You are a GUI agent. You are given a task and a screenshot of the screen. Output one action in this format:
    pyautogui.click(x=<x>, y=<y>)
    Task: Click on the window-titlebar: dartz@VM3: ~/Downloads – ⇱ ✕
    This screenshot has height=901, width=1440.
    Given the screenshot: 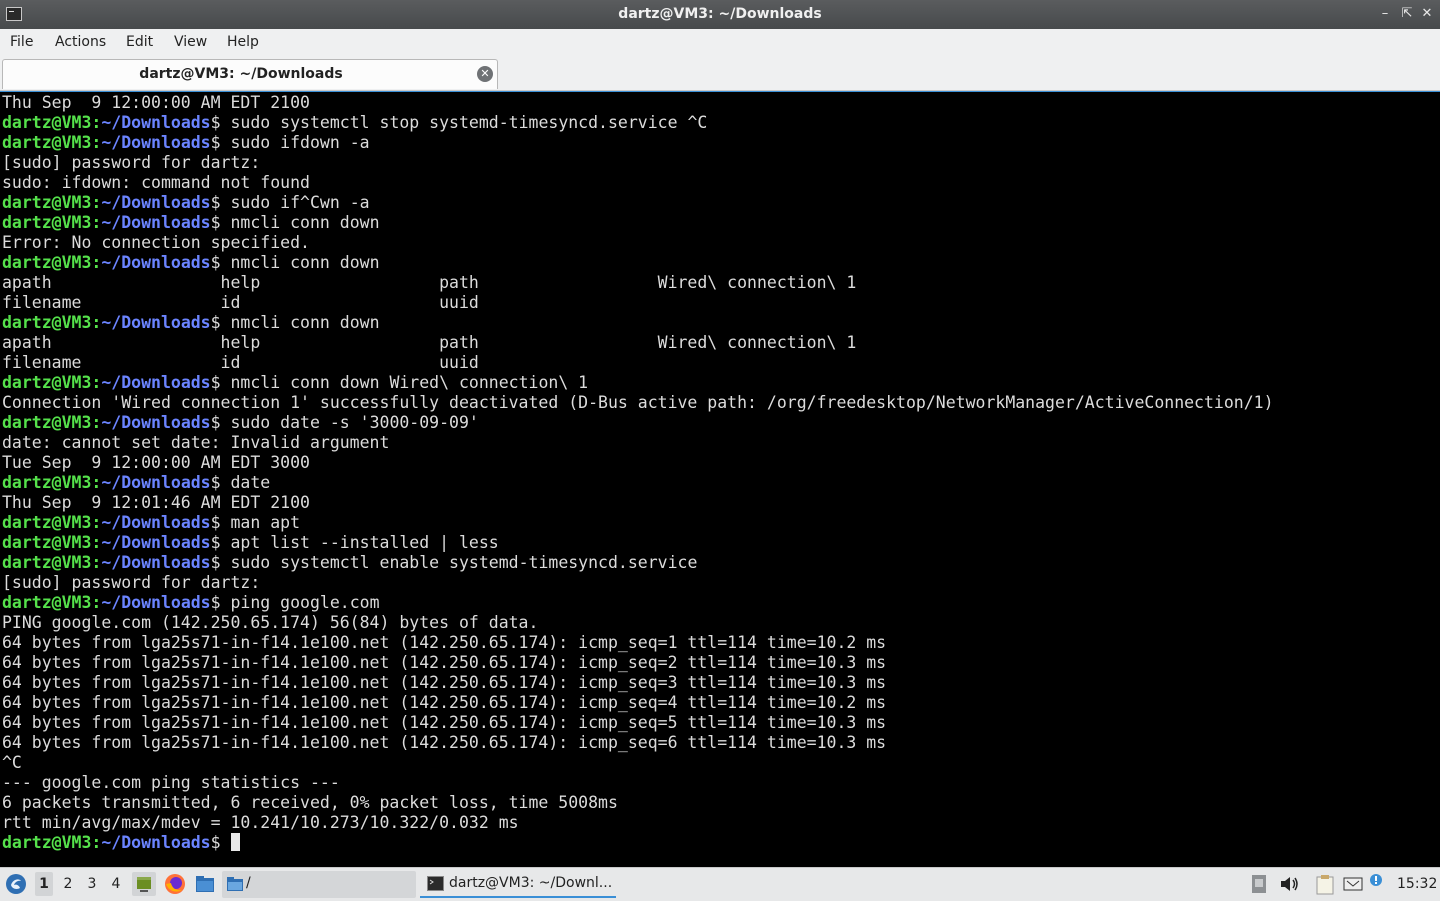 What is the action you would take?
    pyautogui.click(x=720, y=15)
    